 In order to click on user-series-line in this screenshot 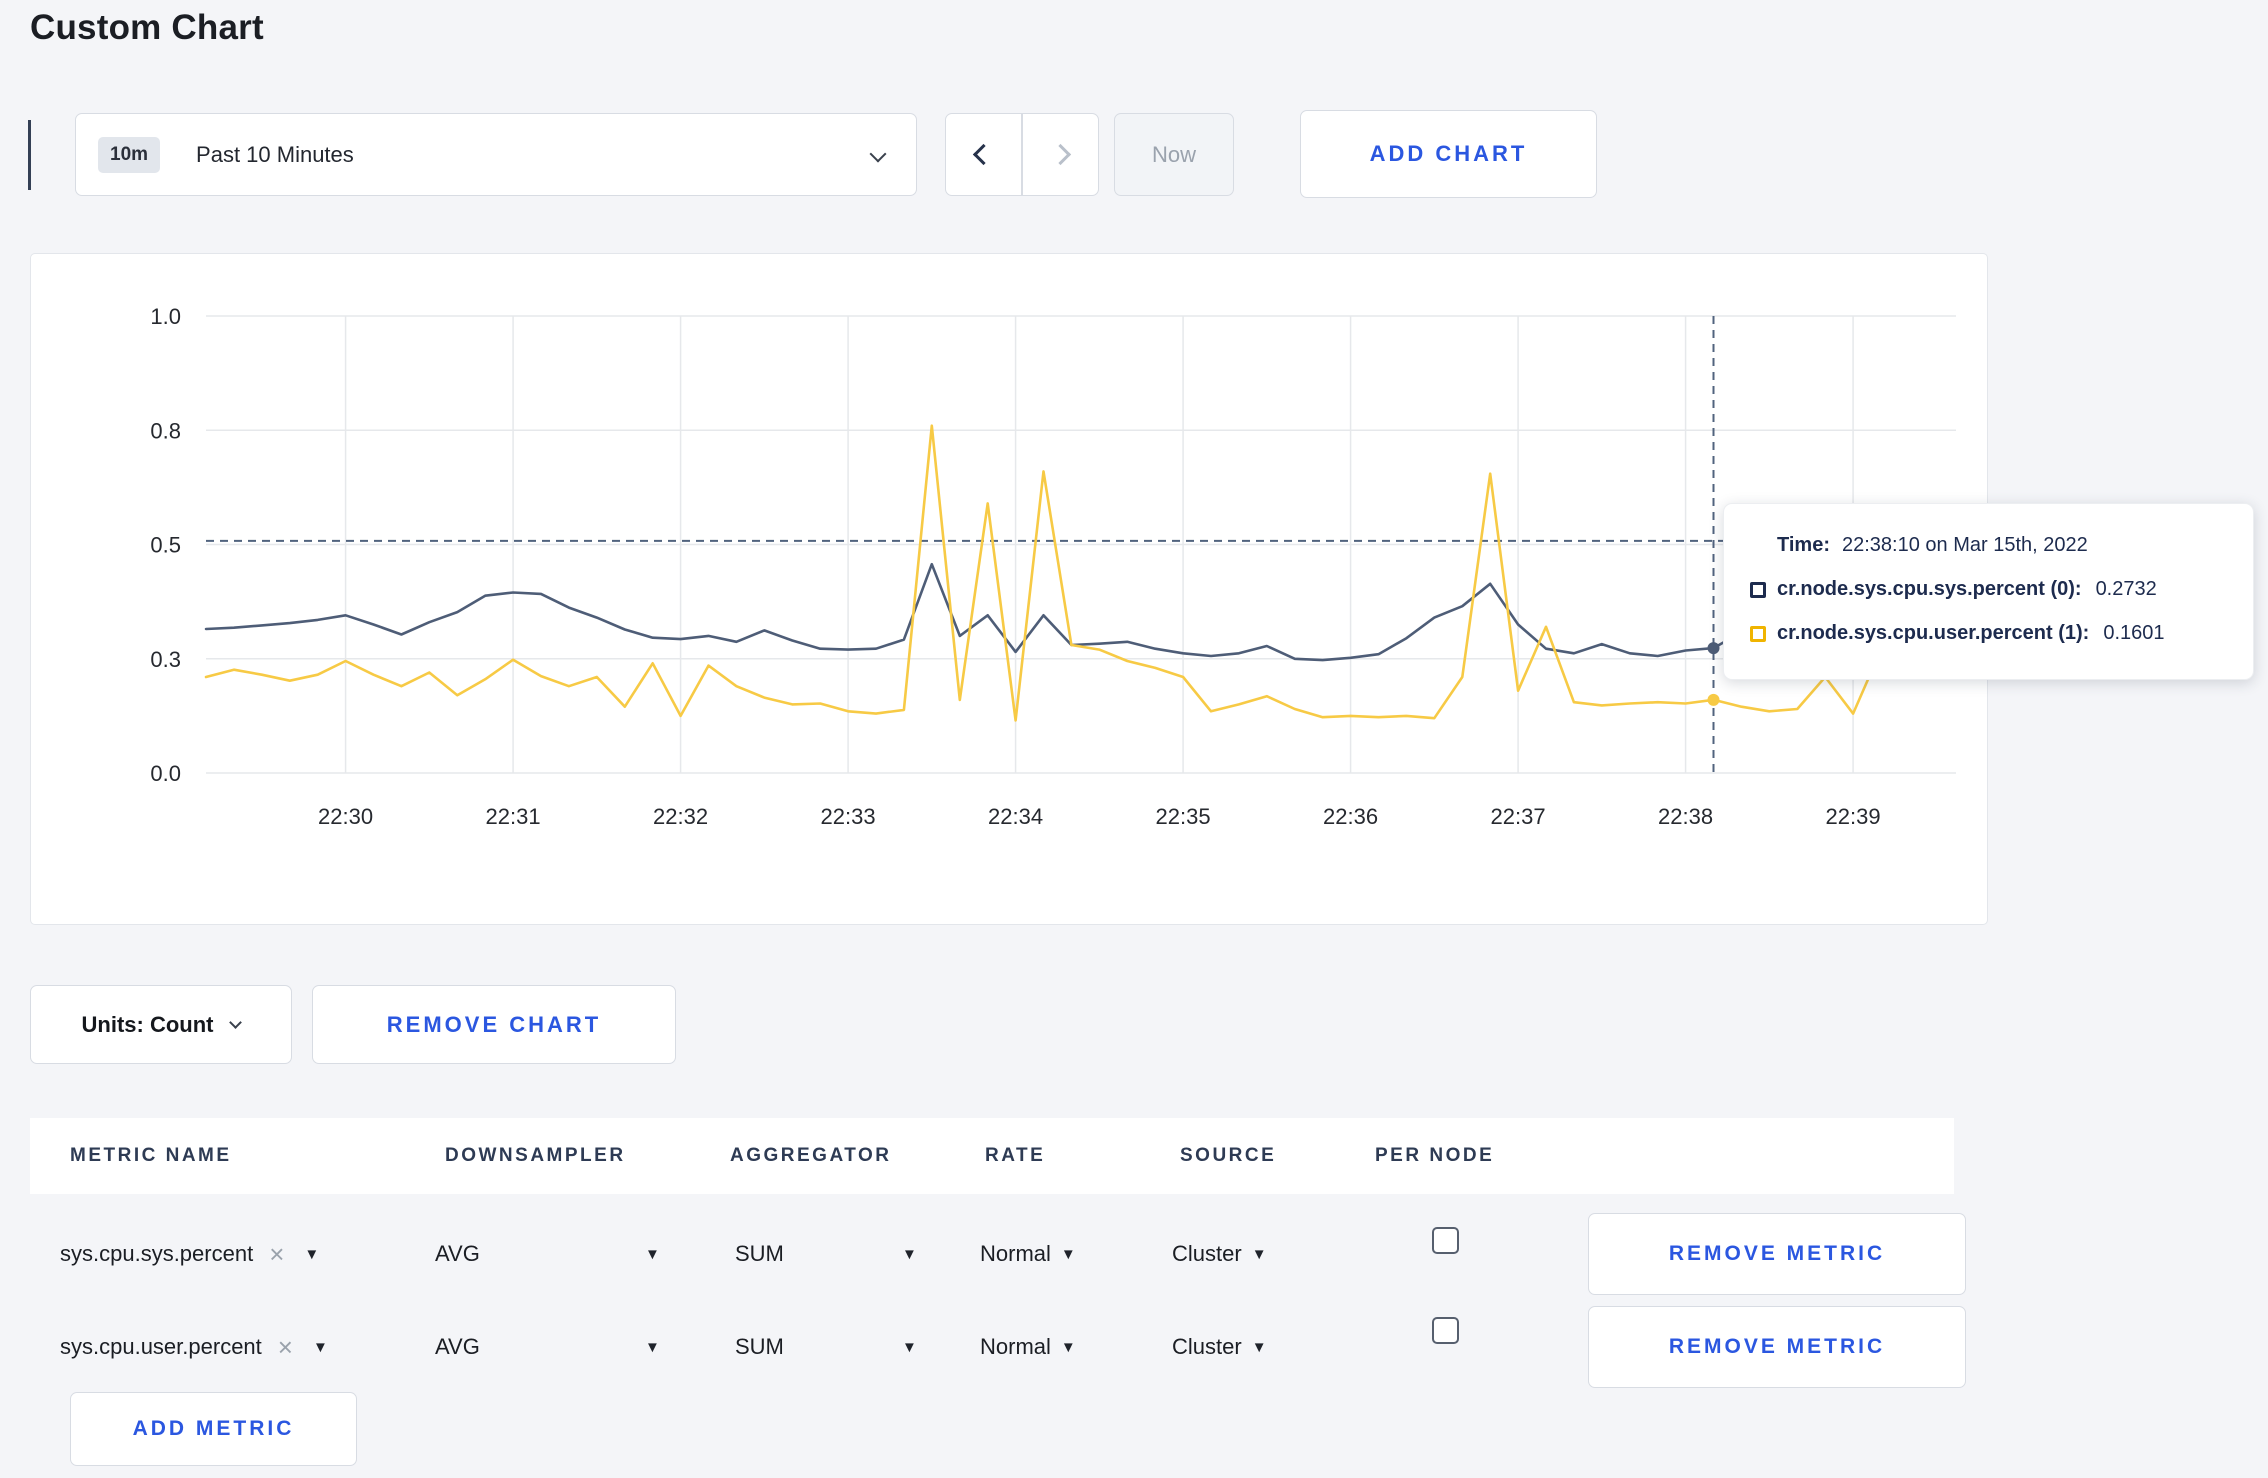, I will do `click(1043, 573)`.